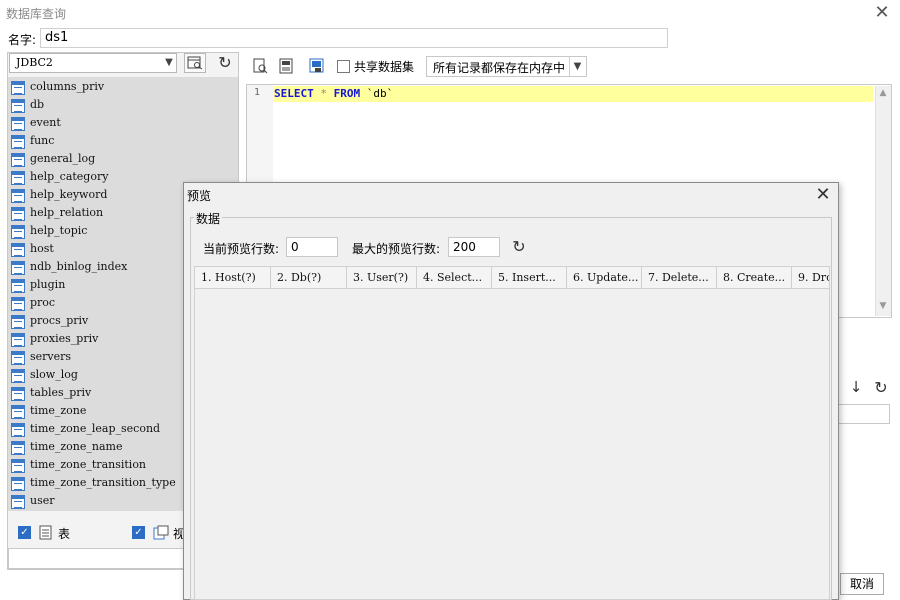  What do you see at coordinates (45, 532) in the screenshot?
I see `table-type-icon` at bounding box center [45, 532].